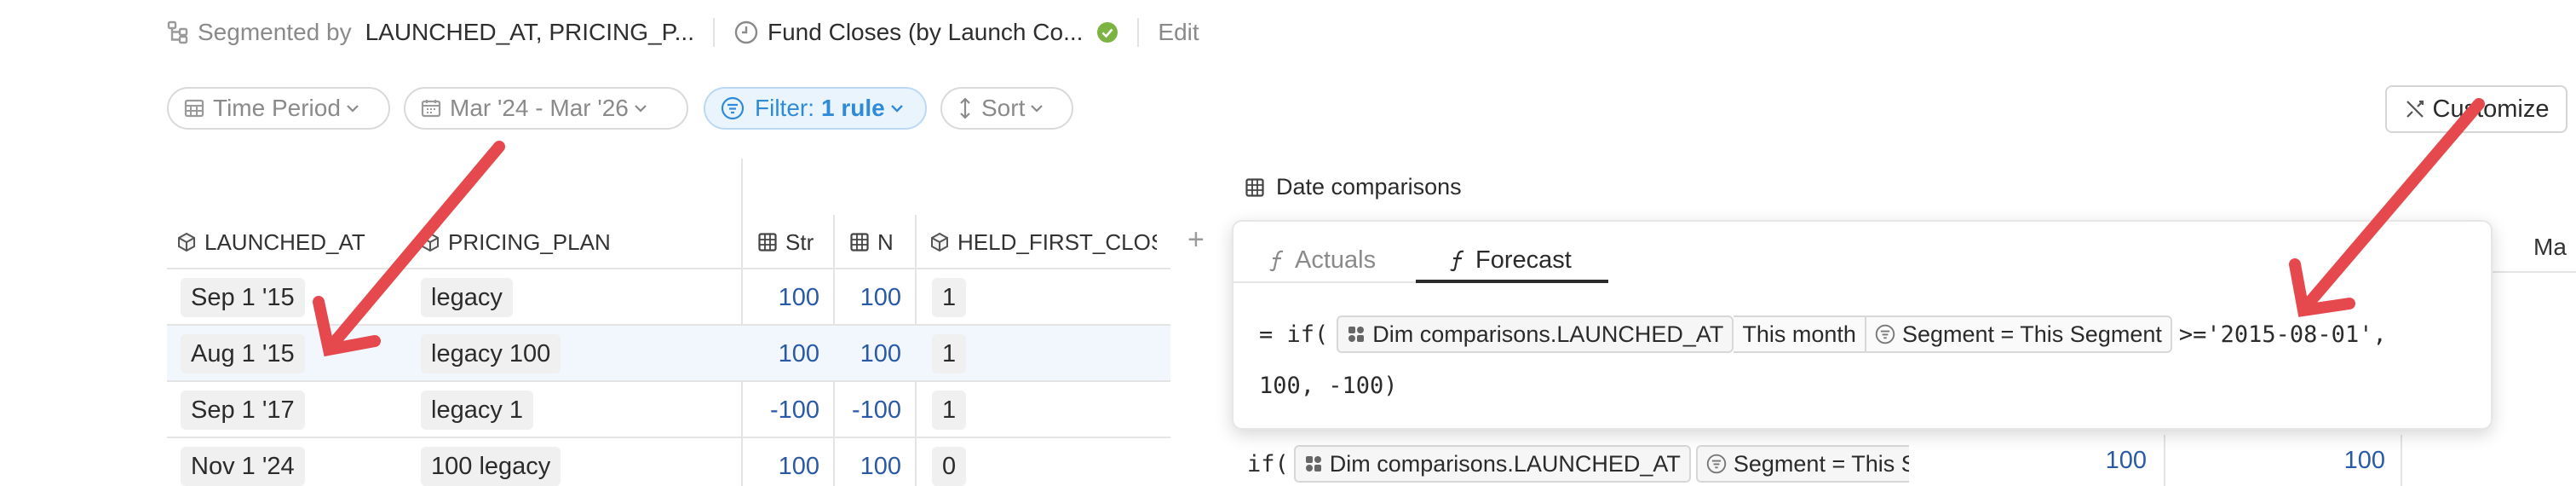 The image size is (2576, 486). What do you see at coordinates (409, 249) in the screenshot?
I see `red-arrow-left` at bounding box center [409, 249].